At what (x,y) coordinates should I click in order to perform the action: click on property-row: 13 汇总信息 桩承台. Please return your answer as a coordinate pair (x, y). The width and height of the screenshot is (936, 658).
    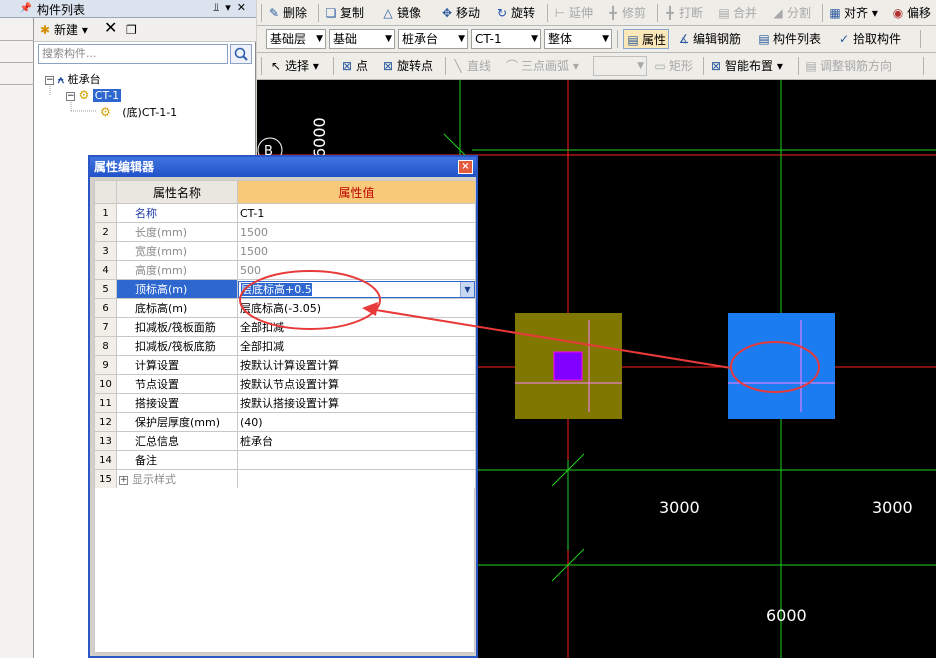
    Looking at the image, I should click on (285, 441).